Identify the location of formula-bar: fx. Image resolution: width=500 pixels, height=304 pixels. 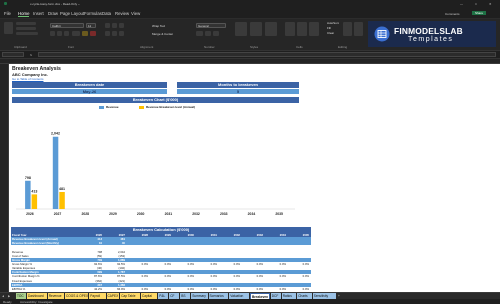
(250, 55).